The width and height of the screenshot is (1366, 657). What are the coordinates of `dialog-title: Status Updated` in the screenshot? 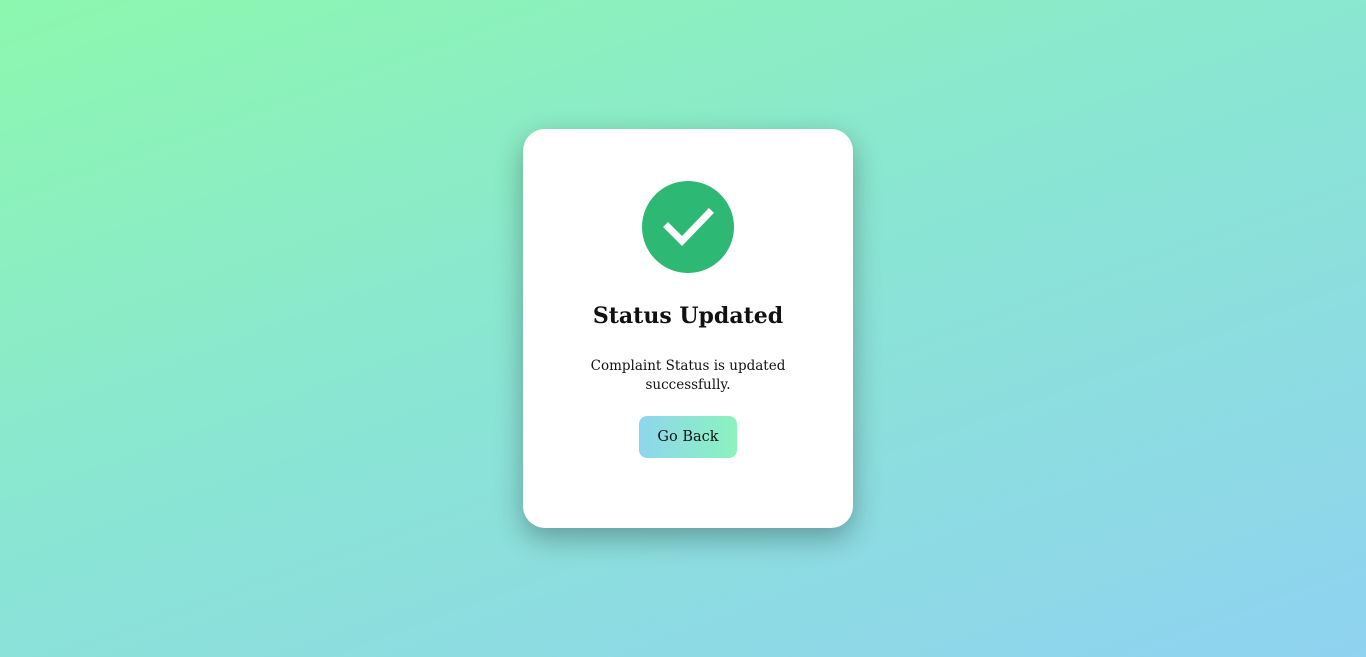 It's located at (688, 316).